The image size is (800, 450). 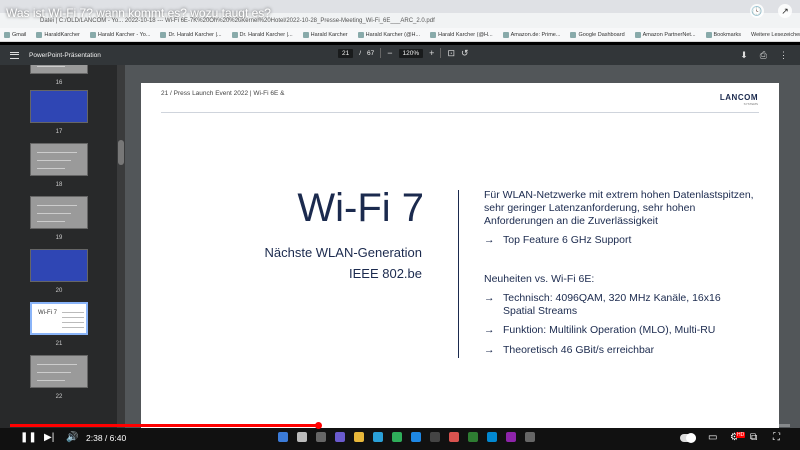 What do you see at coordinates (763, 55) in the screenshot?
I see `print-icon: ⎙` at bounding box center [763, 55].